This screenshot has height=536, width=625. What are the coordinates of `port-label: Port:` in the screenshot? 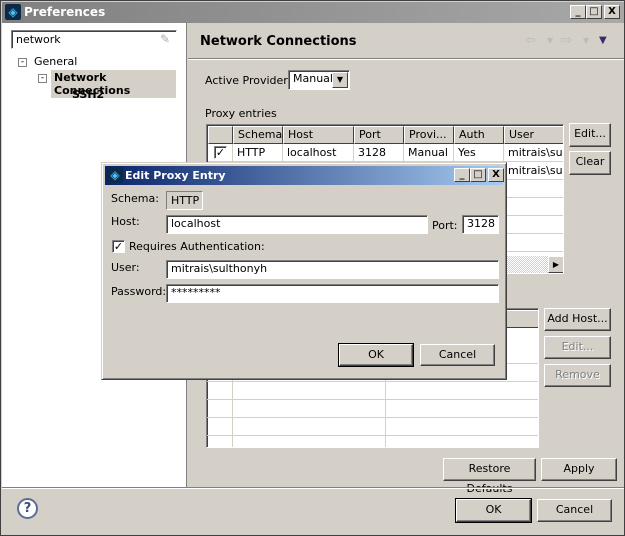 It's located at (445, 225).